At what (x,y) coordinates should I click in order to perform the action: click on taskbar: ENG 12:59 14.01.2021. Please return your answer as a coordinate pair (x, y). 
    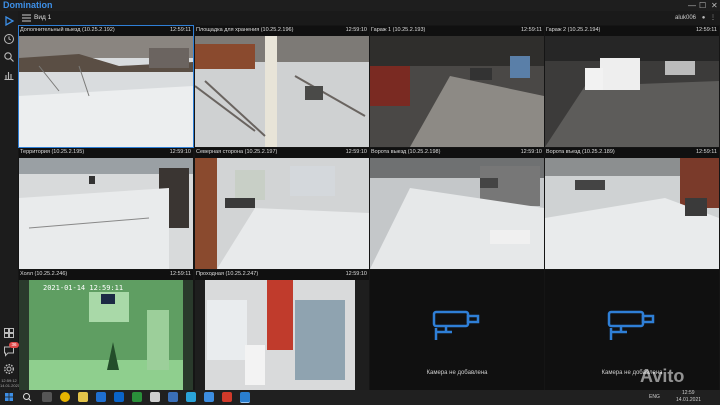
    Looking at the image, I should click on (360, 397).